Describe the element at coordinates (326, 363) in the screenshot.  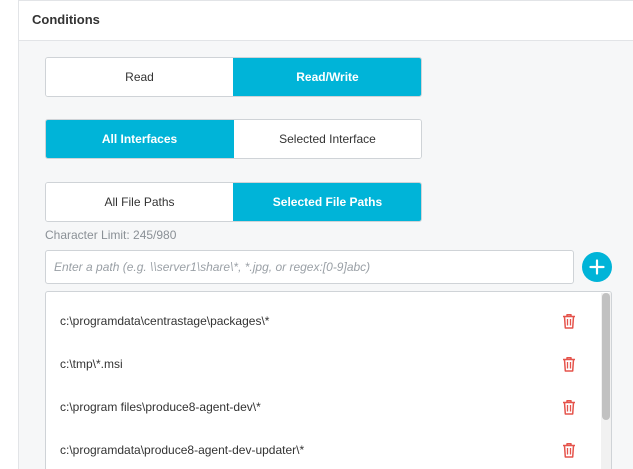
I see `list-item: c:\tmp\*.msi` at that location.